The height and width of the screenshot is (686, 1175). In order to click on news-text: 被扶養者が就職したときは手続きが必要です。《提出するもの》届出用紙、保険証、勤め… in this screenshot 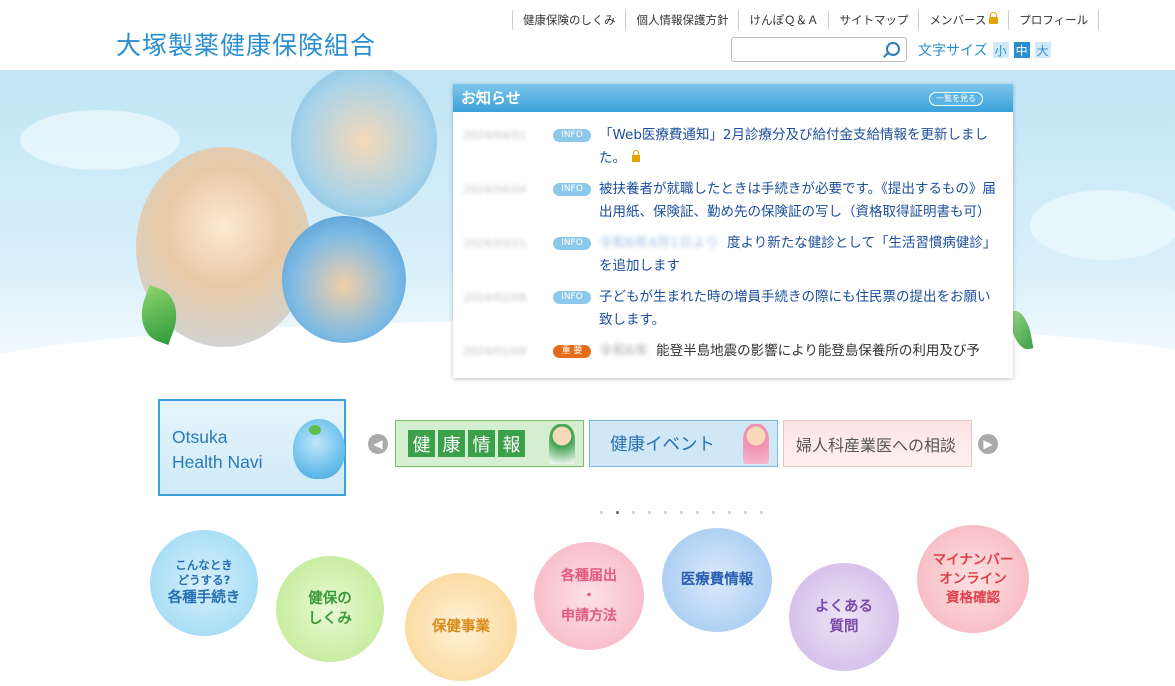, I will do `click(801, 201)`.